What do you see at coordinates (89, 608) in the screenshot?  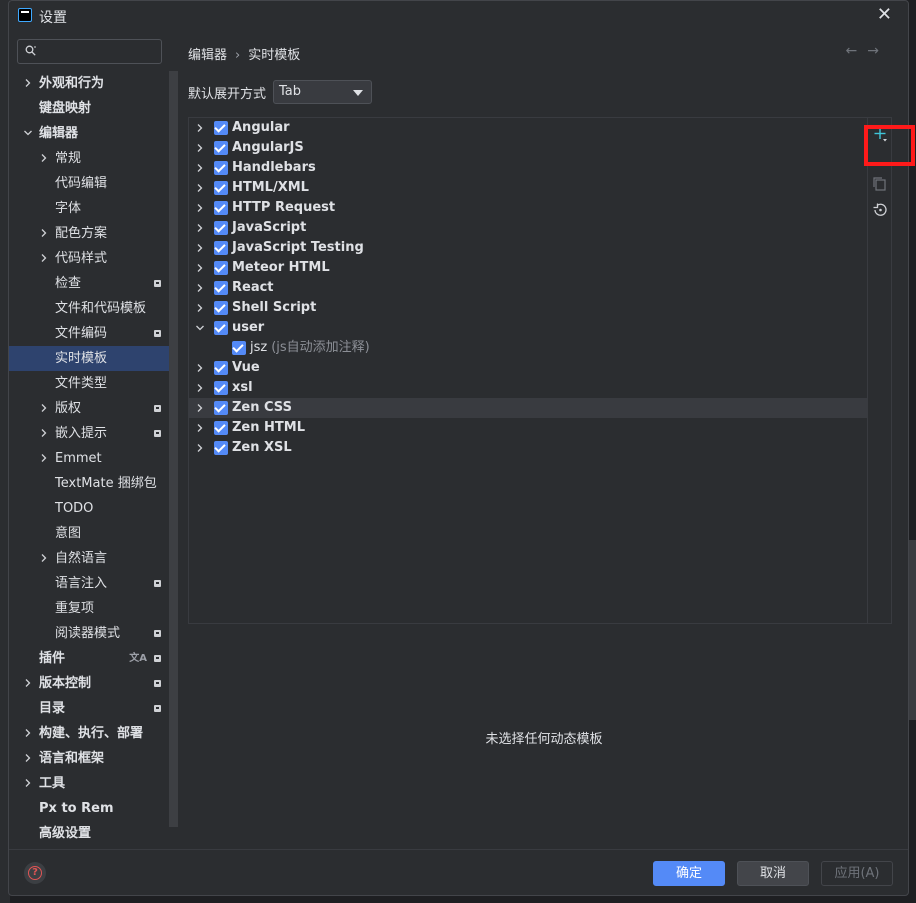 I see `sidebar-item: 重复项` at bounding box center [89, 608].